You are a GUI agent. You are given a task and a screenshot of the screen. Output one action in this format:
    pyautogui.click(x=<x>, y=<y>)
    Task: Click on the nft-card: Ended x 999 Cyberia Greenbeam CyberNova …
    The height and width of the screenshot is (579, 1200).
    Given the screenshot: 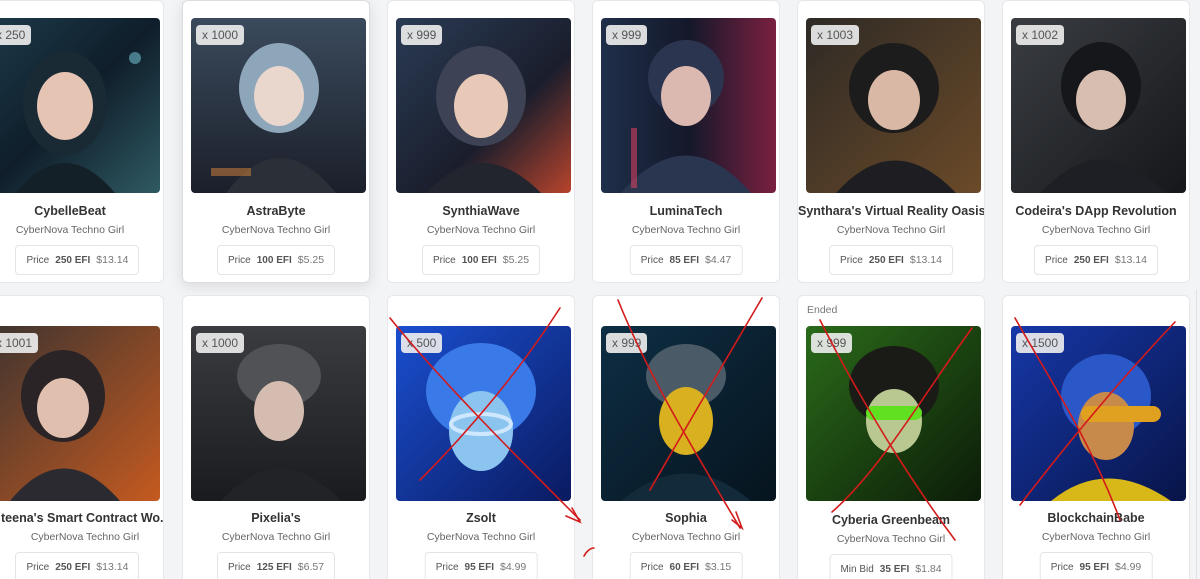 What is the action you would take?
    pyautogui.click(x=891, y=437)
    